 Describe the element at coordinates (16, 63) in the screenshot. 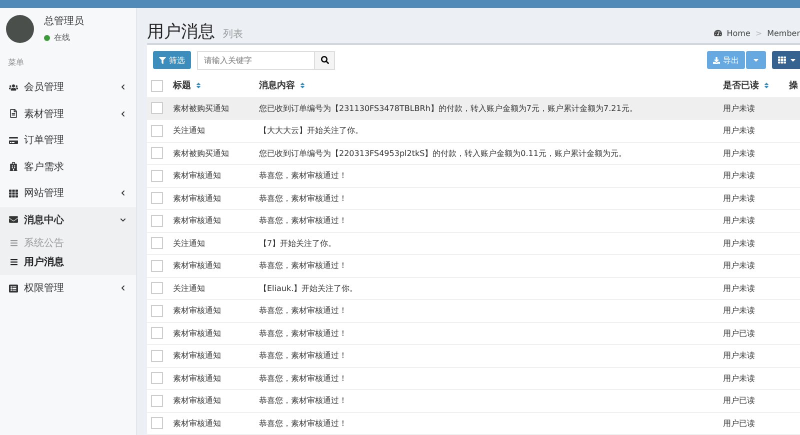

I see `menu-header: 菜单` at that location.